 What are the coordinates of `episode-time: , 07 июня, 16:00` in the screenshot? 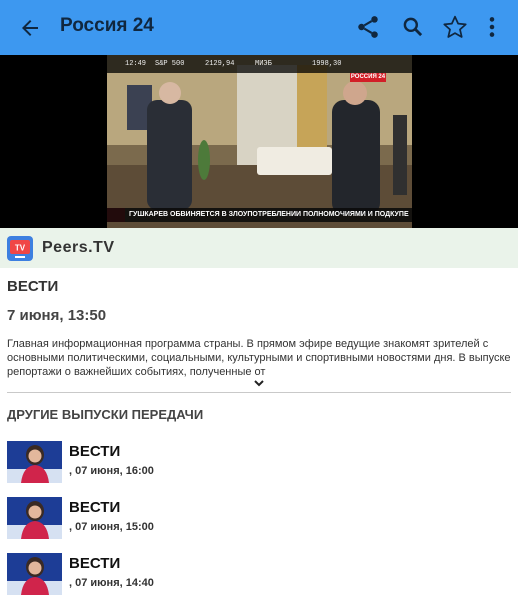 It's located at (111, 471).